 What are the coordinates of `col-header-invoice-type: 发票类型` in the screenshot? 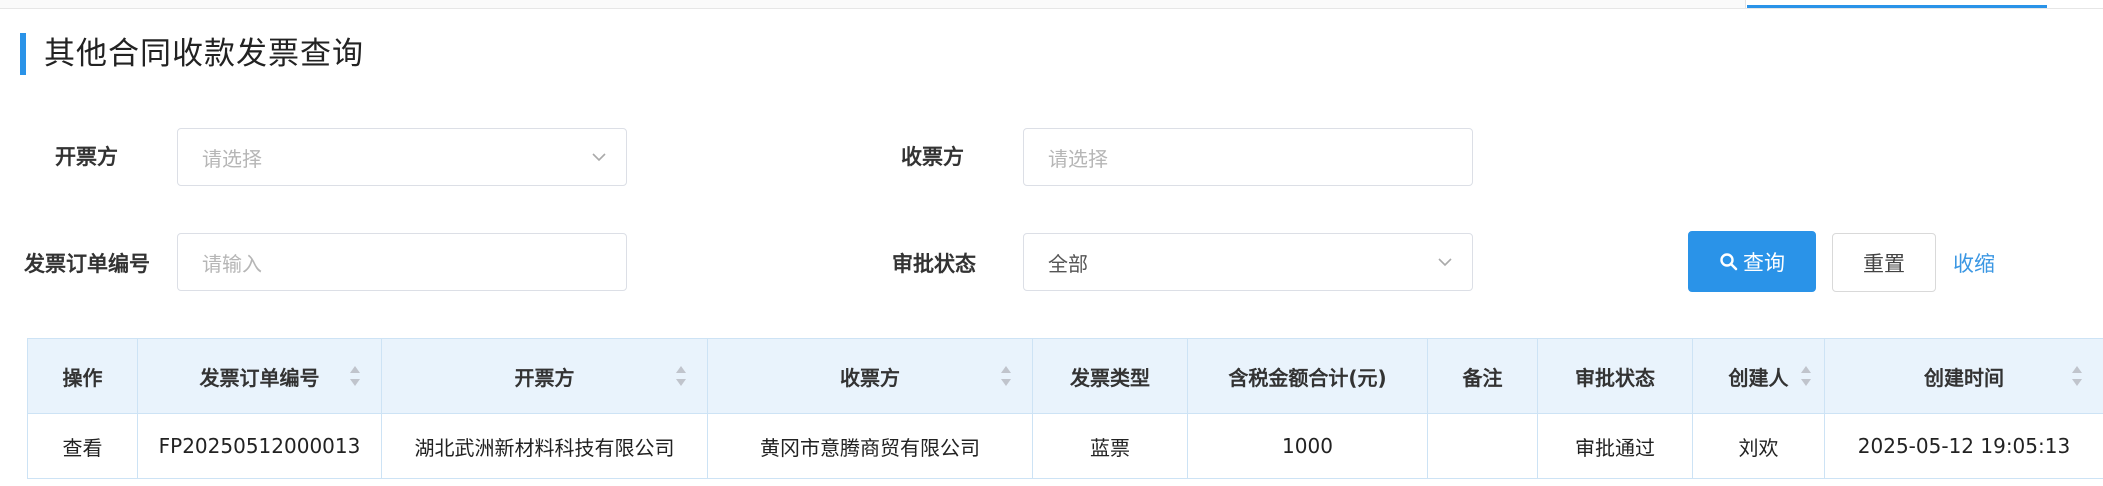 It's located at (1110, 376).